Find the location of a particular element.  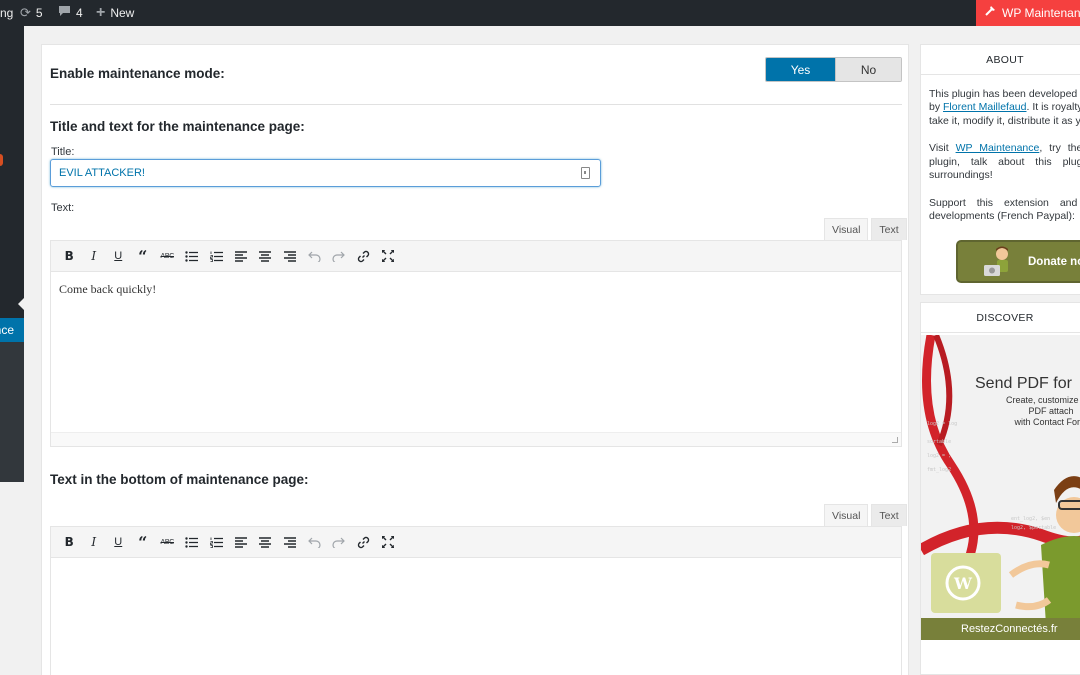

about-header: ABOUT is located at coordinates (1000, 60).